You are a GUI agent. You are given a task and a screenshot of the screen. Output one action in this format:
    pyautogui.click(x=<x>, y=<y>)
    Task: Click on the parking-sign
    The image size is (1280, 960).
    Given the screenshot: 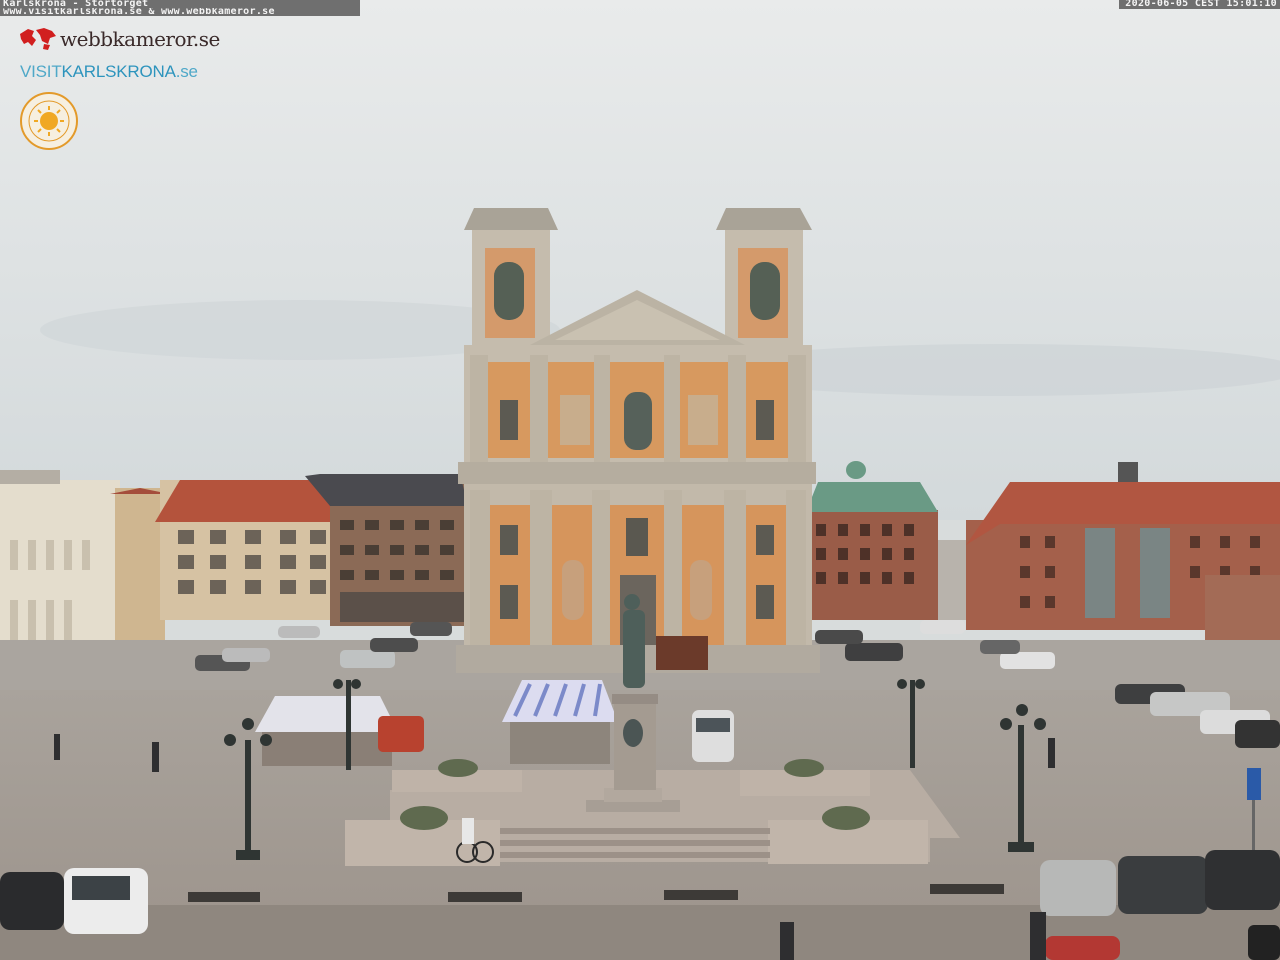 What is the action you would take?
    pyautogui.click(x=1254, y=784)
    